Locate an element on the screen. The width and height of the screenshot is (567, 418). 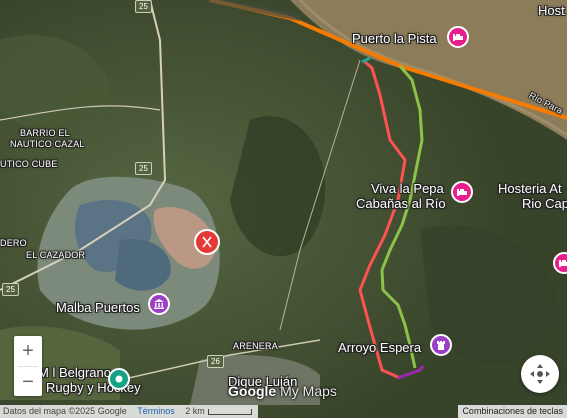
scale-label: 2 km is located at coordinates (195, 411).